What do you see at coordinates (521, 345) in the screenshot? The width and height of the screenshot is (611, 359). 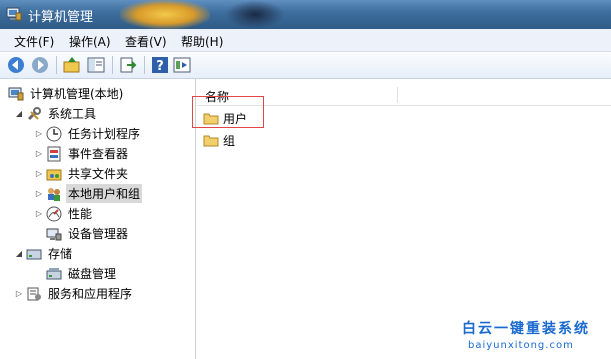 I see `watermark-url: baiyunxitong.com` at bounding box center [521, 345].